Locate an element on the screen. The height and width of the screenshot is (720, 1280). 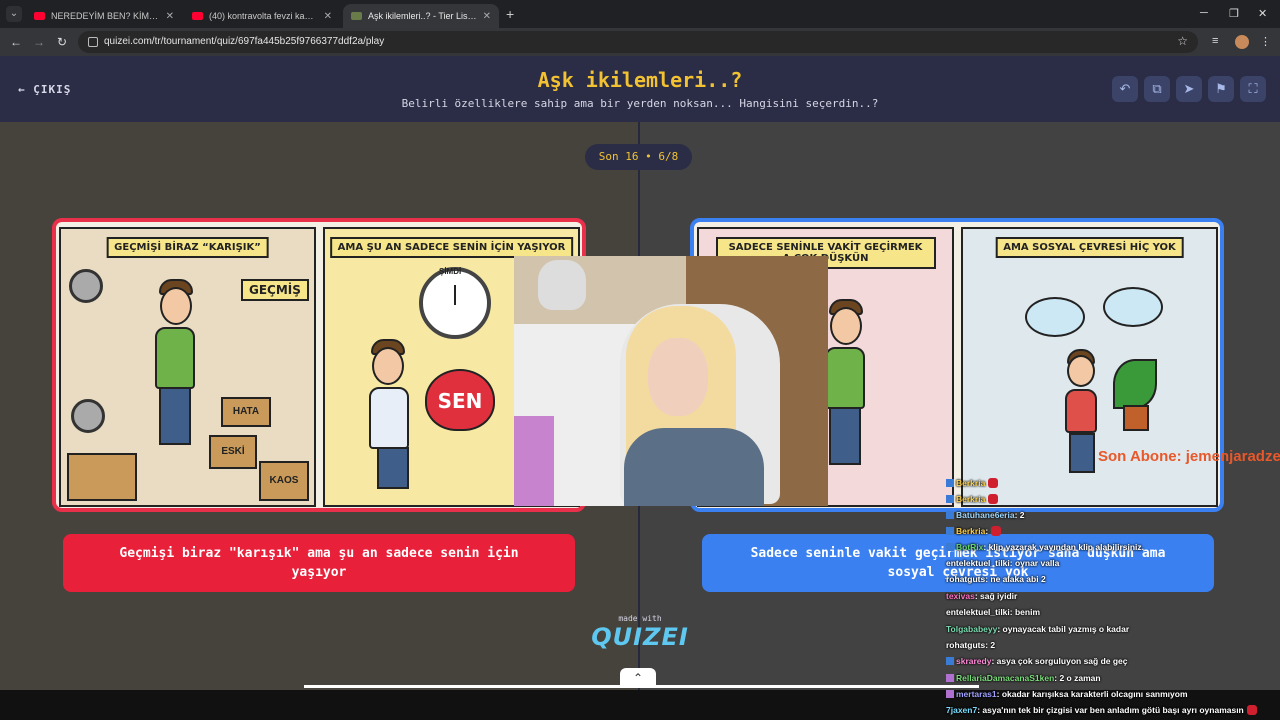
tab-search-chevron-icon: ⌄ is located at coordinates (14, 14).